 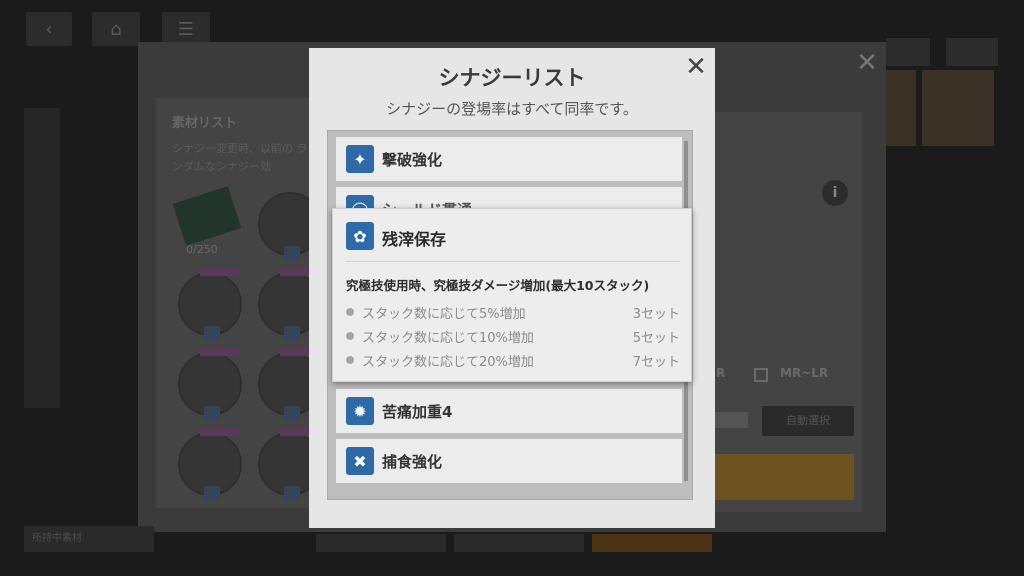 I want to click on material-list-title: 素材リスト, so click(x=205, y=123).